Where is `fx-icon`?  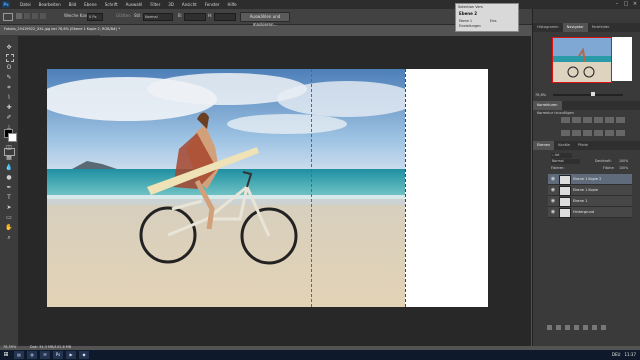
fx-icon is located at coordinates (558, 327).